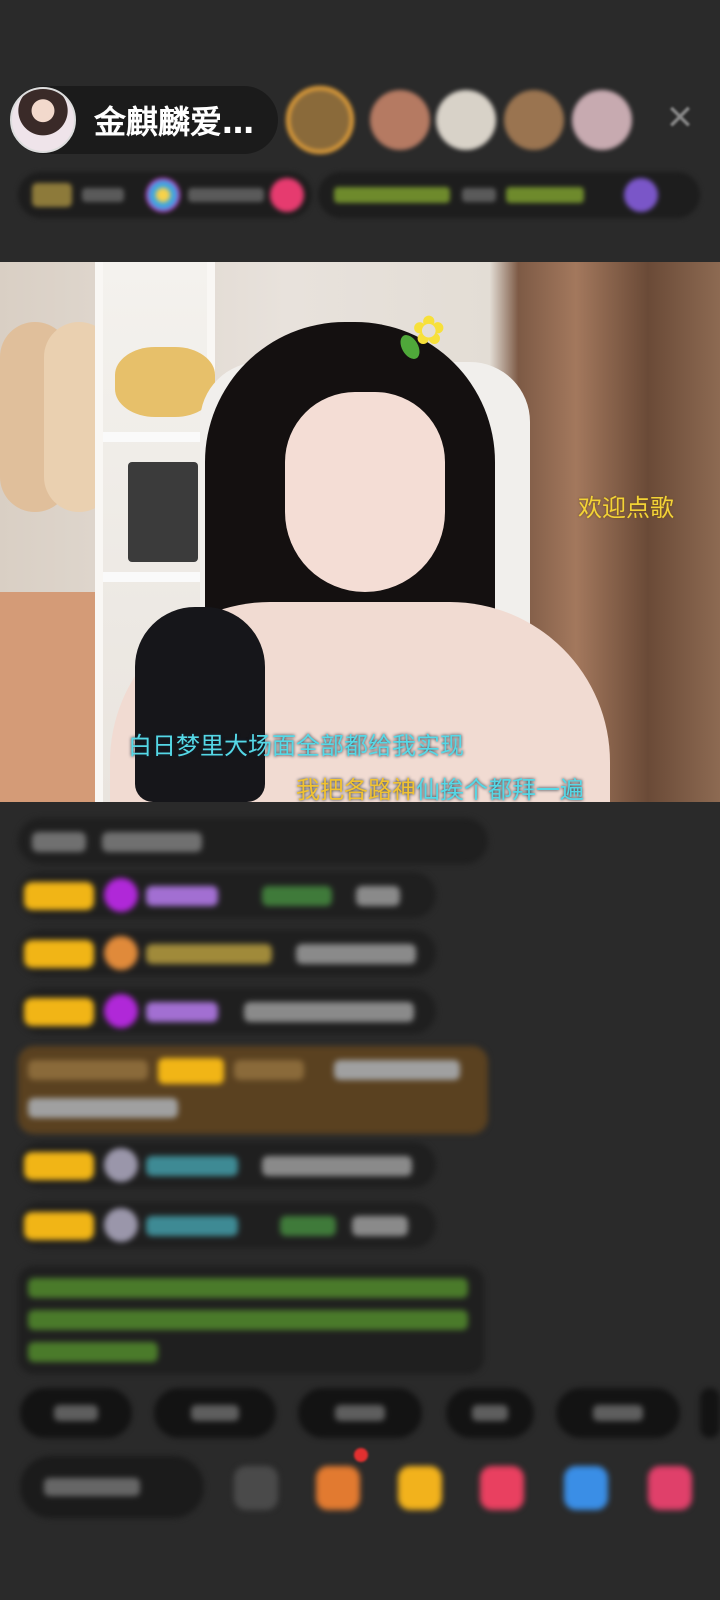 The width and height of the screenshot is (720, 1600). Describe the element at coordinates (429, 331) in the screenshot. I see `flower-sticker-icon: ✿` at that location.